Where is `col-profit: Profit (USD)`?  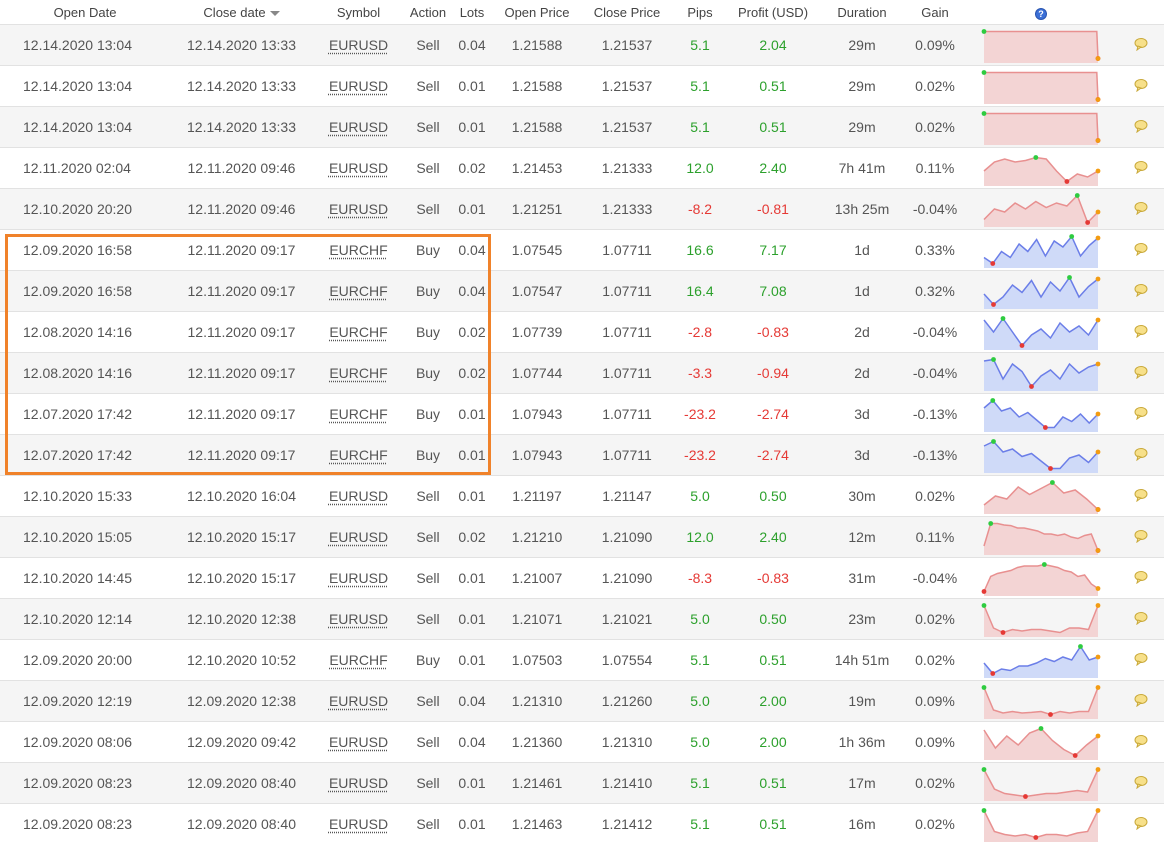 col-profit: Profit (USD) is located at coordinates (773, 12).